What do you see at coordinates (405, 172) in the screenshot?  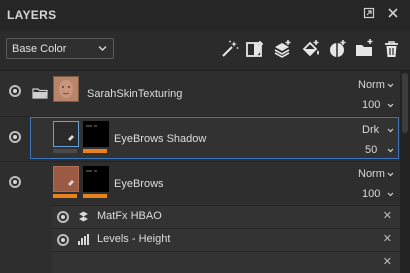 I see `layer-list-scrollbar` at bounding box center [405, 172].